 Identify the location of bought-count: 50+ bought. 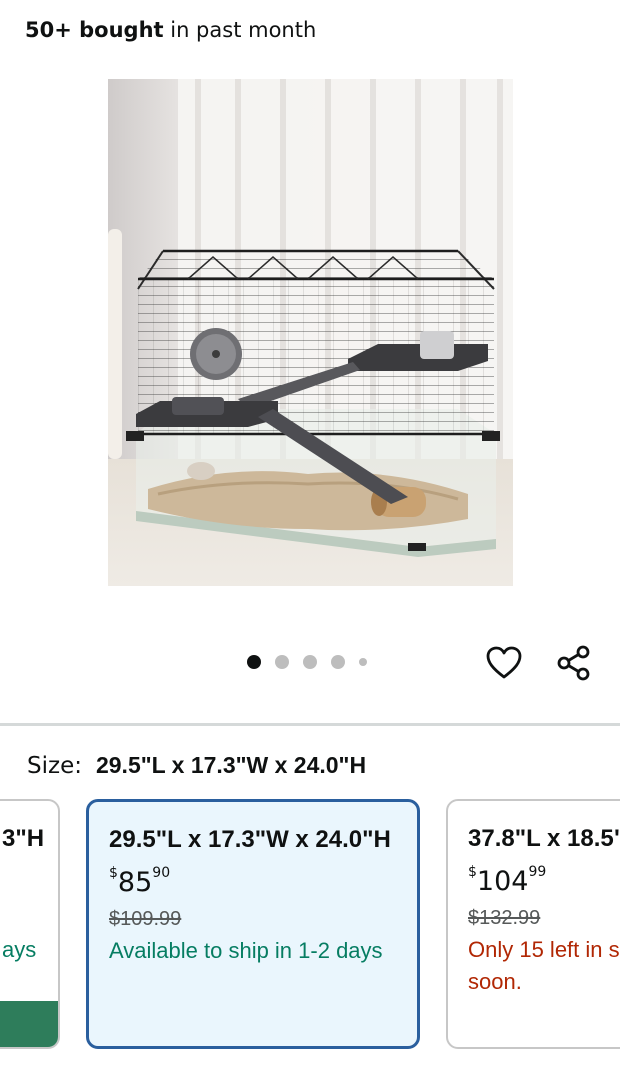
(94, 30).